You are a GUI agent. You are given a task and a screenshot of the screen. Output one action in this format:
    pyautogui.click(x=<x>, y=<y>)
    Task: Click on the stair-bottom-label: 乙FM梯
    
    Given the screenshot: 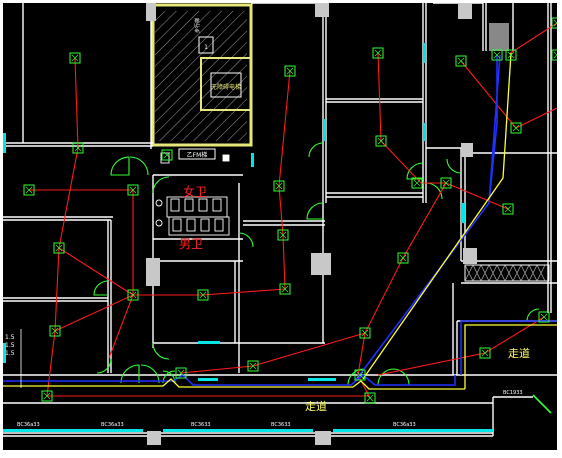 What is the action you would take?
    pyautogui.click(x=197, y=155)
    